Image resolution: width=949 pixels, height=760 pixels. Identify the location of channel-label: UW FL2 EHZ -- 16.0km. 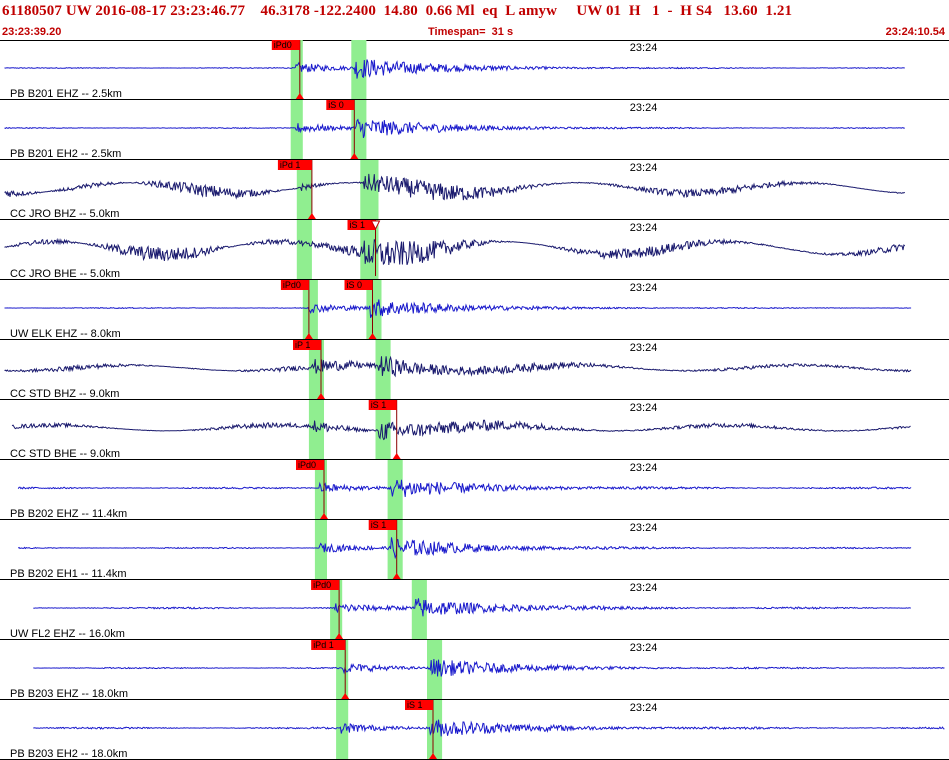
(67, 634).